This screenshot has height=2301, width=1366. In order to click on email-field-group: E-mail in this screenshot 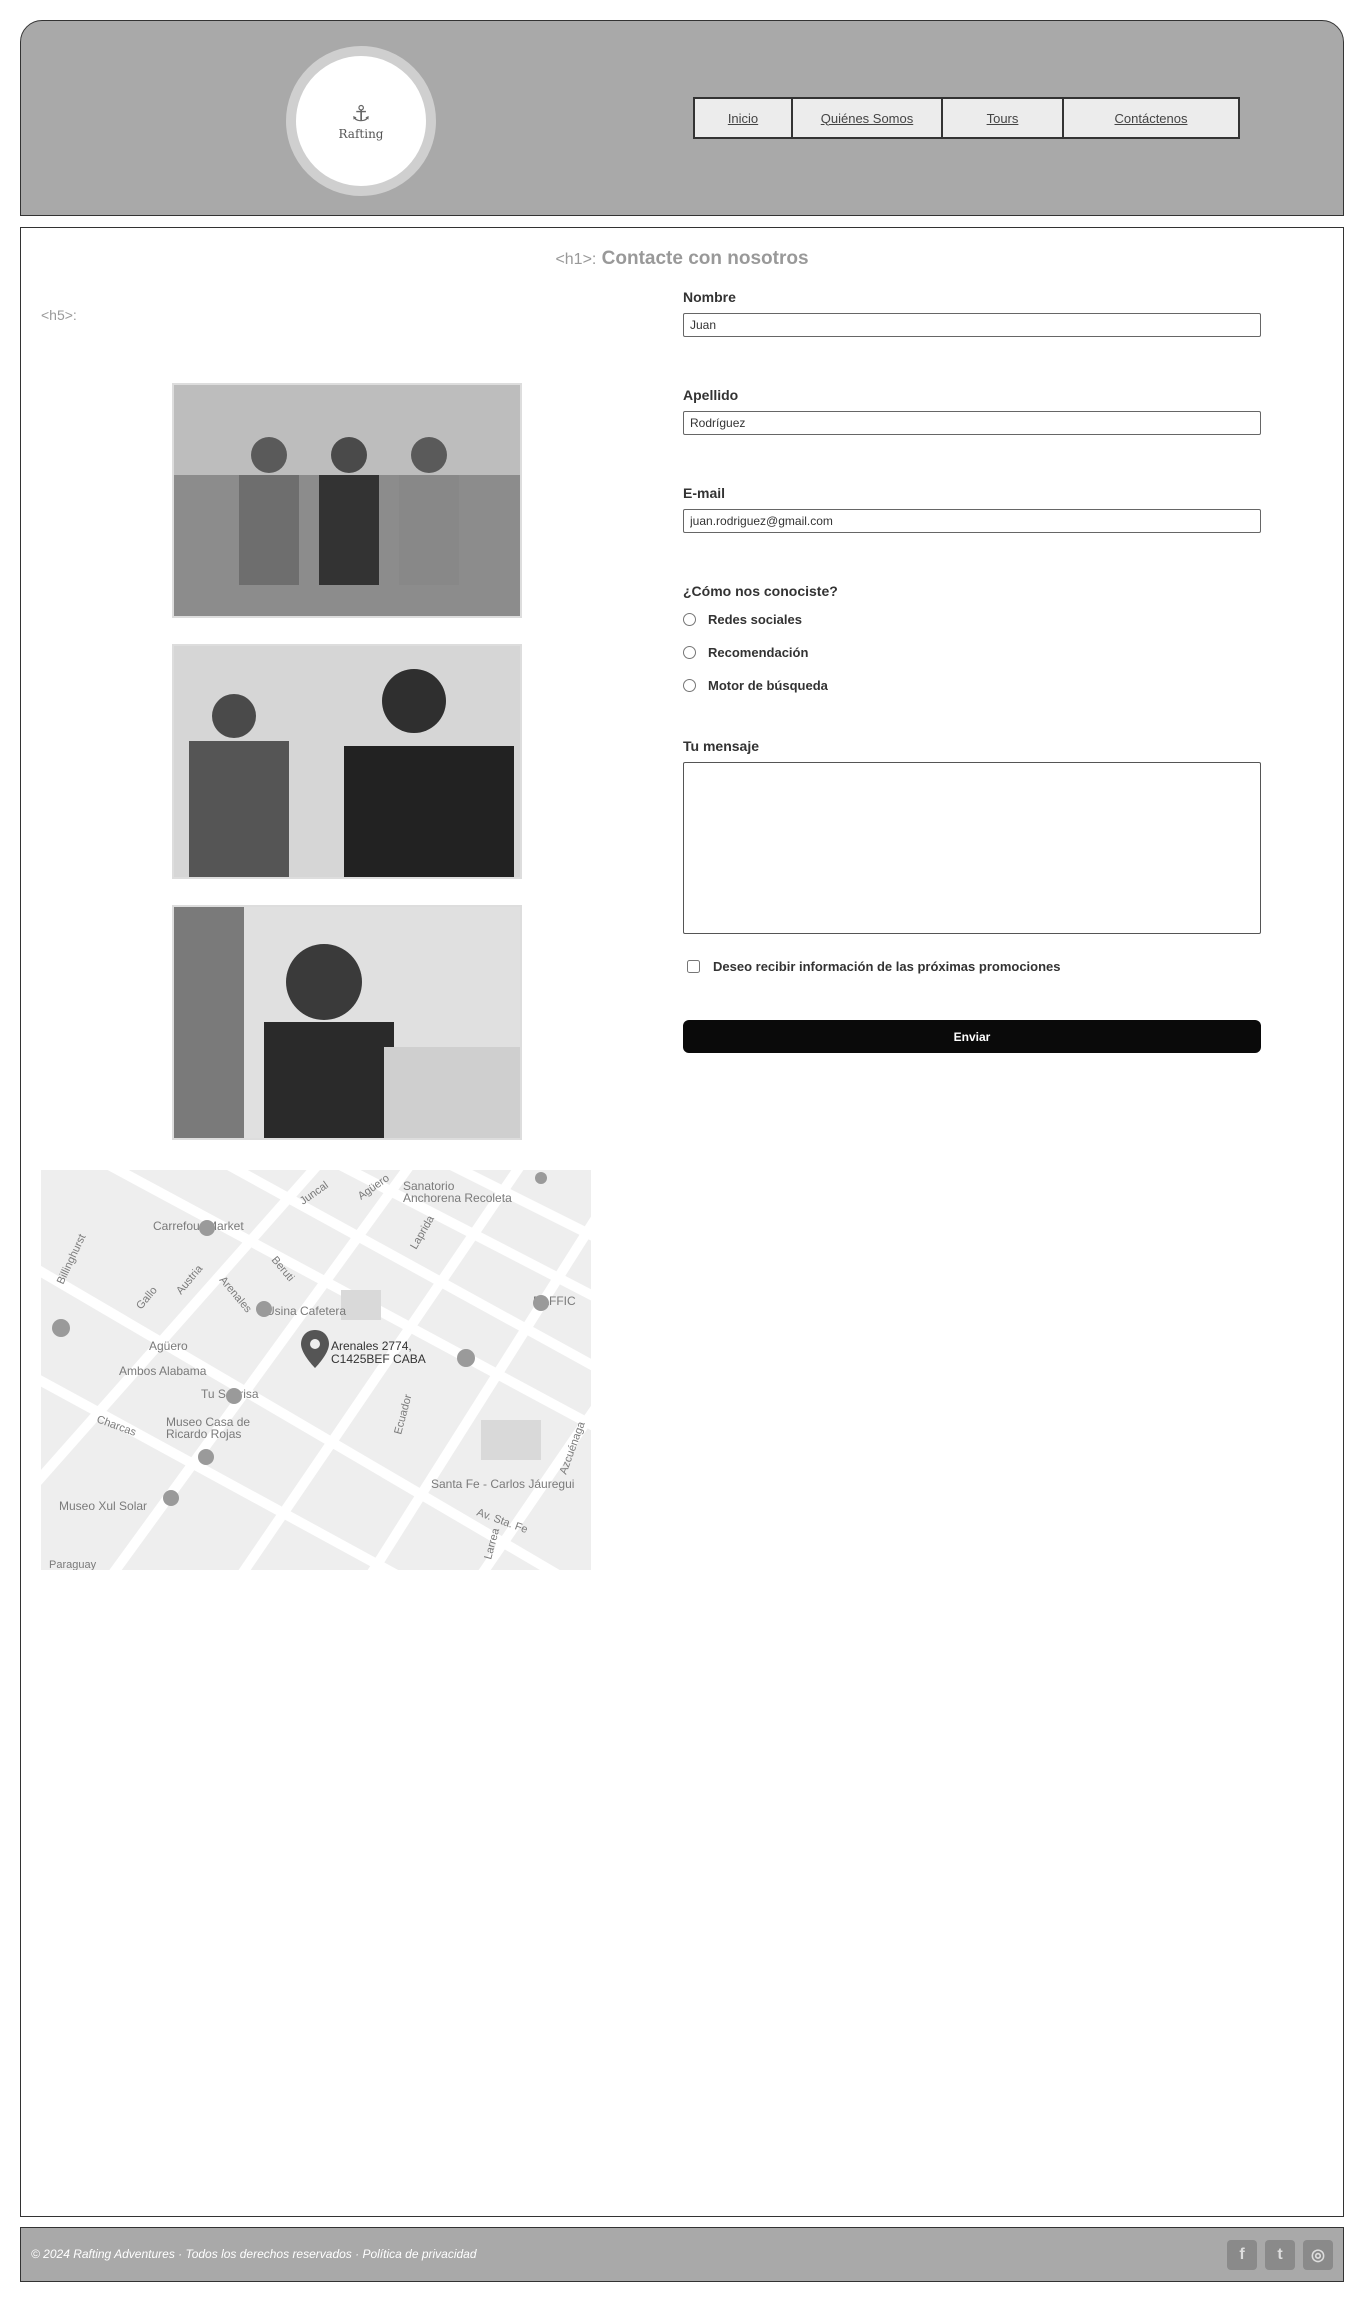, I will do `click(972, 509)`.